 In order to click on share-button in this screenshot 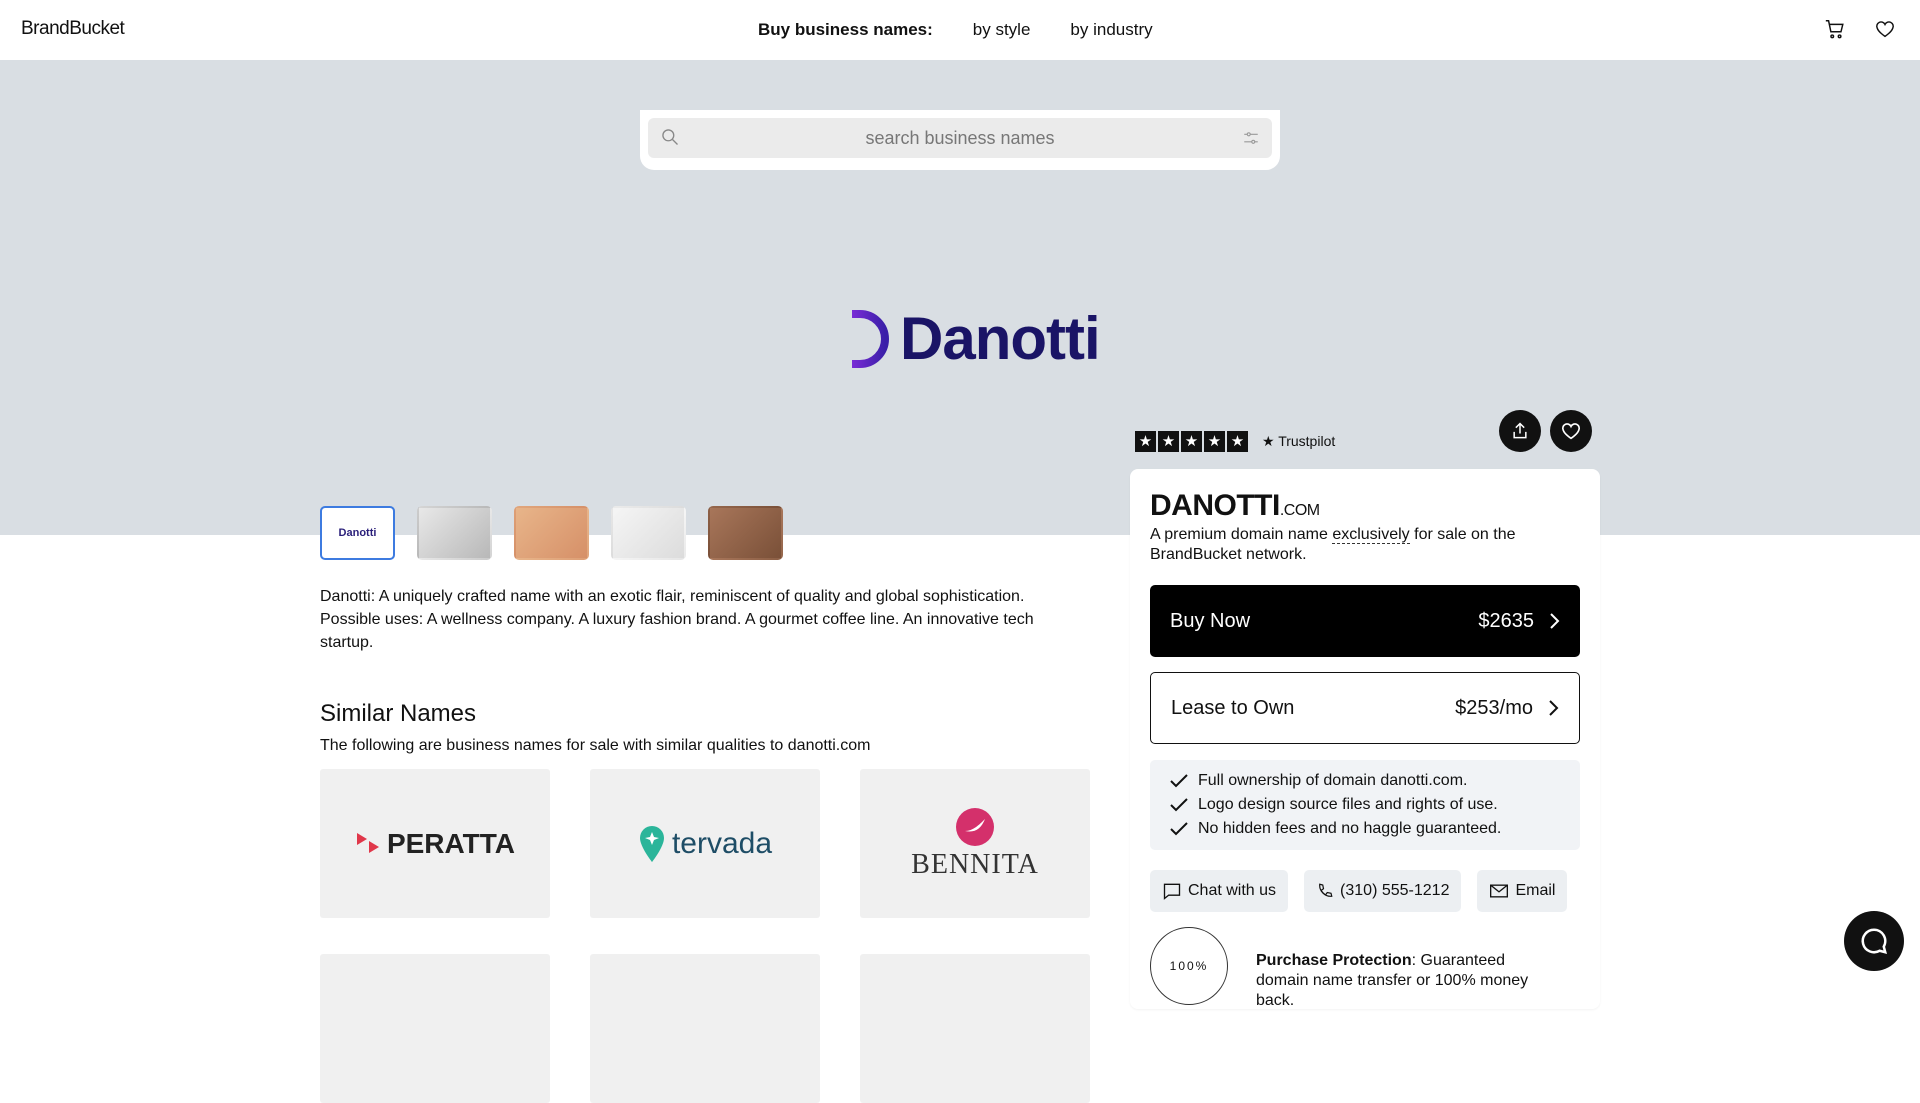, I will do `click(1520, 431)`.